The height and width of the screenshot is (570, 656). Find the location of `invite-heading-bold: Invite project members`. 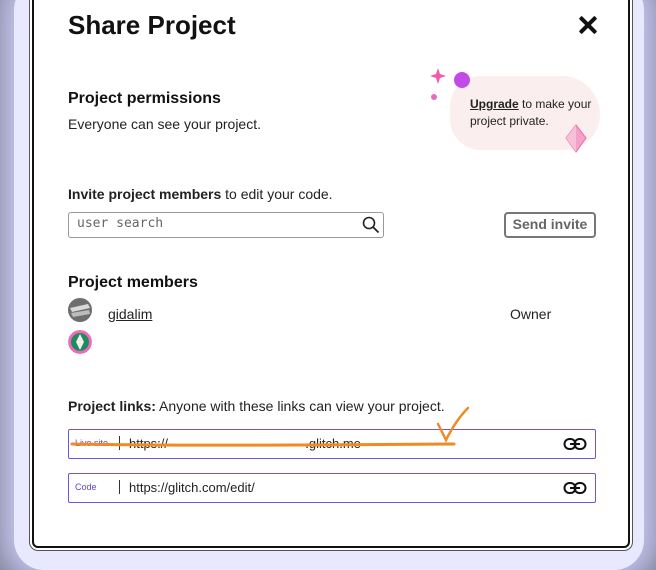

invite-heading-bold: Invite project members is located at coordinates (145, 194).